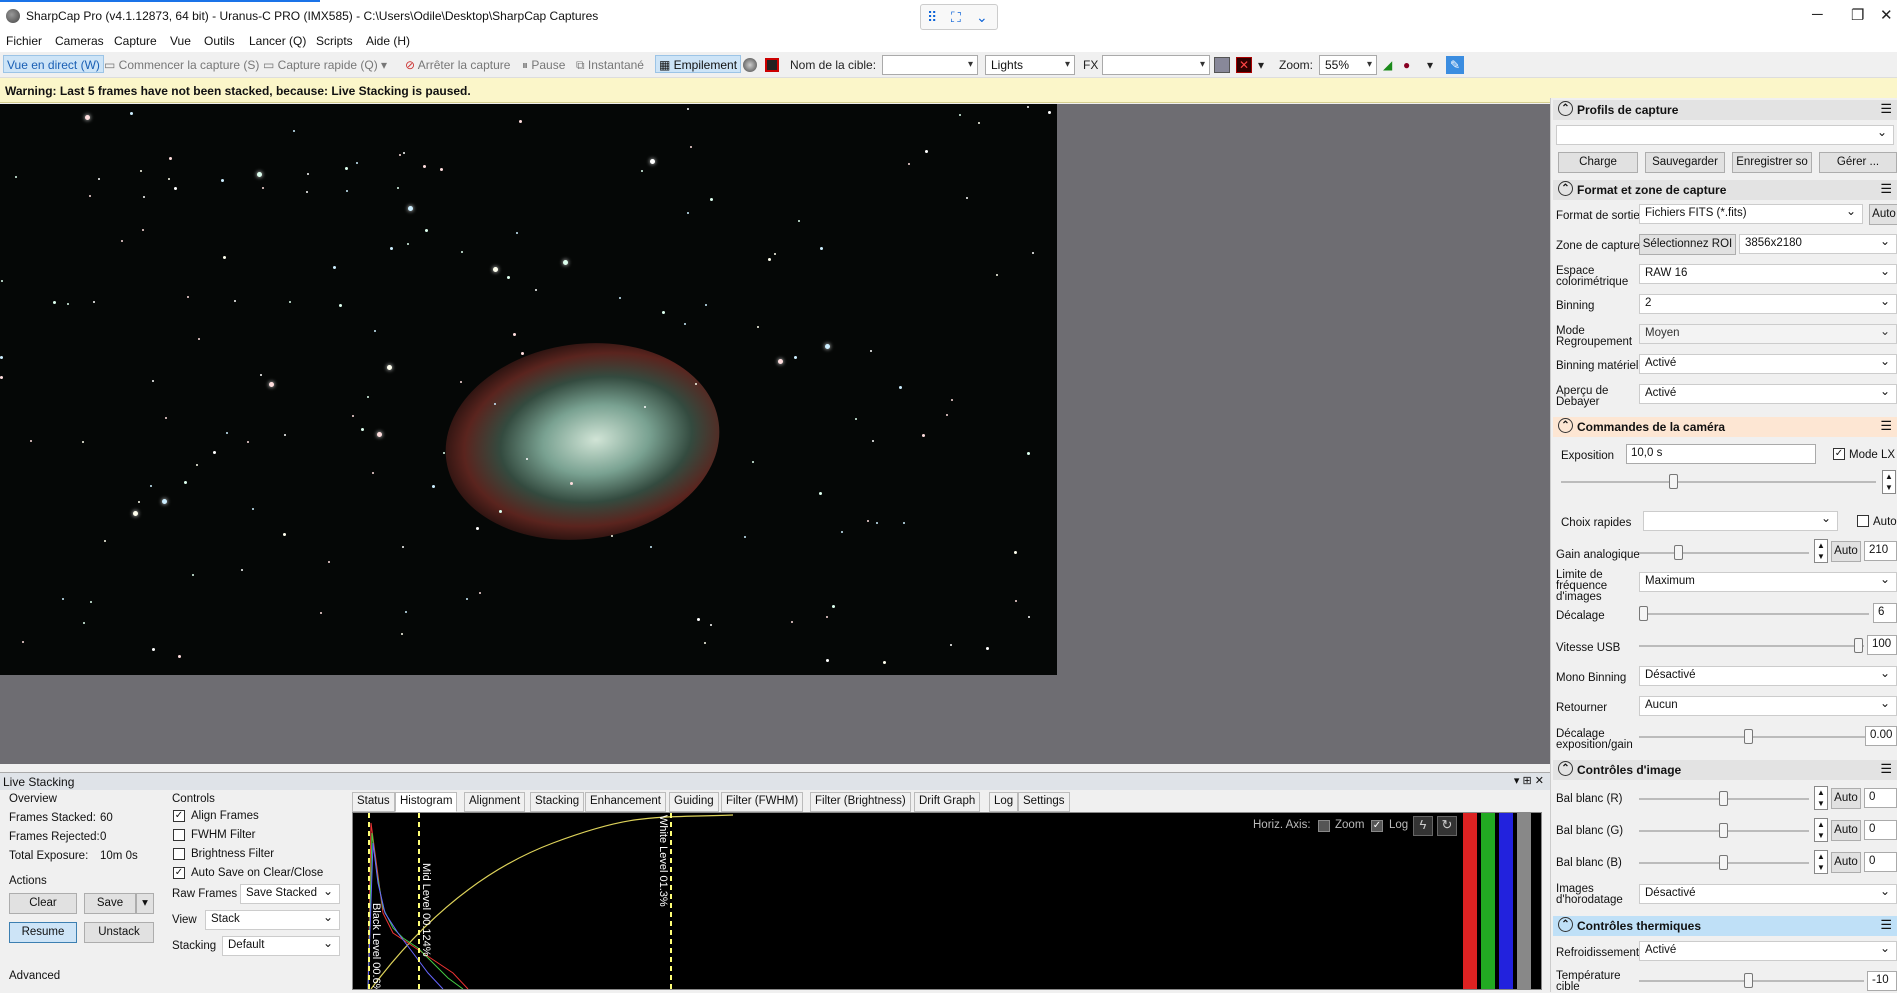 The height and width of the screenshot is (993, 1897). I want to click on gain-slider-thumb, so click(1678, 552).